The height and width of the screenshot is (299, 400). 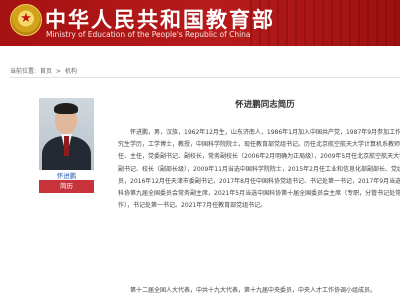 I want to click on national-emblem-icon: ★, so click(x=26, y=20).